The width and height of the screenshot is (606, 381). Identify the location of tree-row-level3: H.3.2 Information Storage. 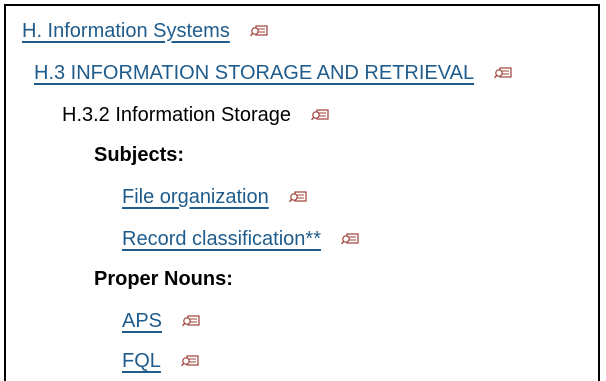
(195, 115).